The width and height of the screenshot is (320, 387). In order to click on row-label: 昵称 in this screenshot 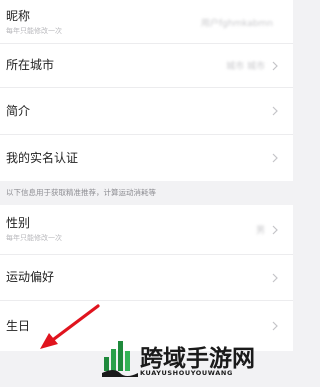, I will do `click(18, 16)`.